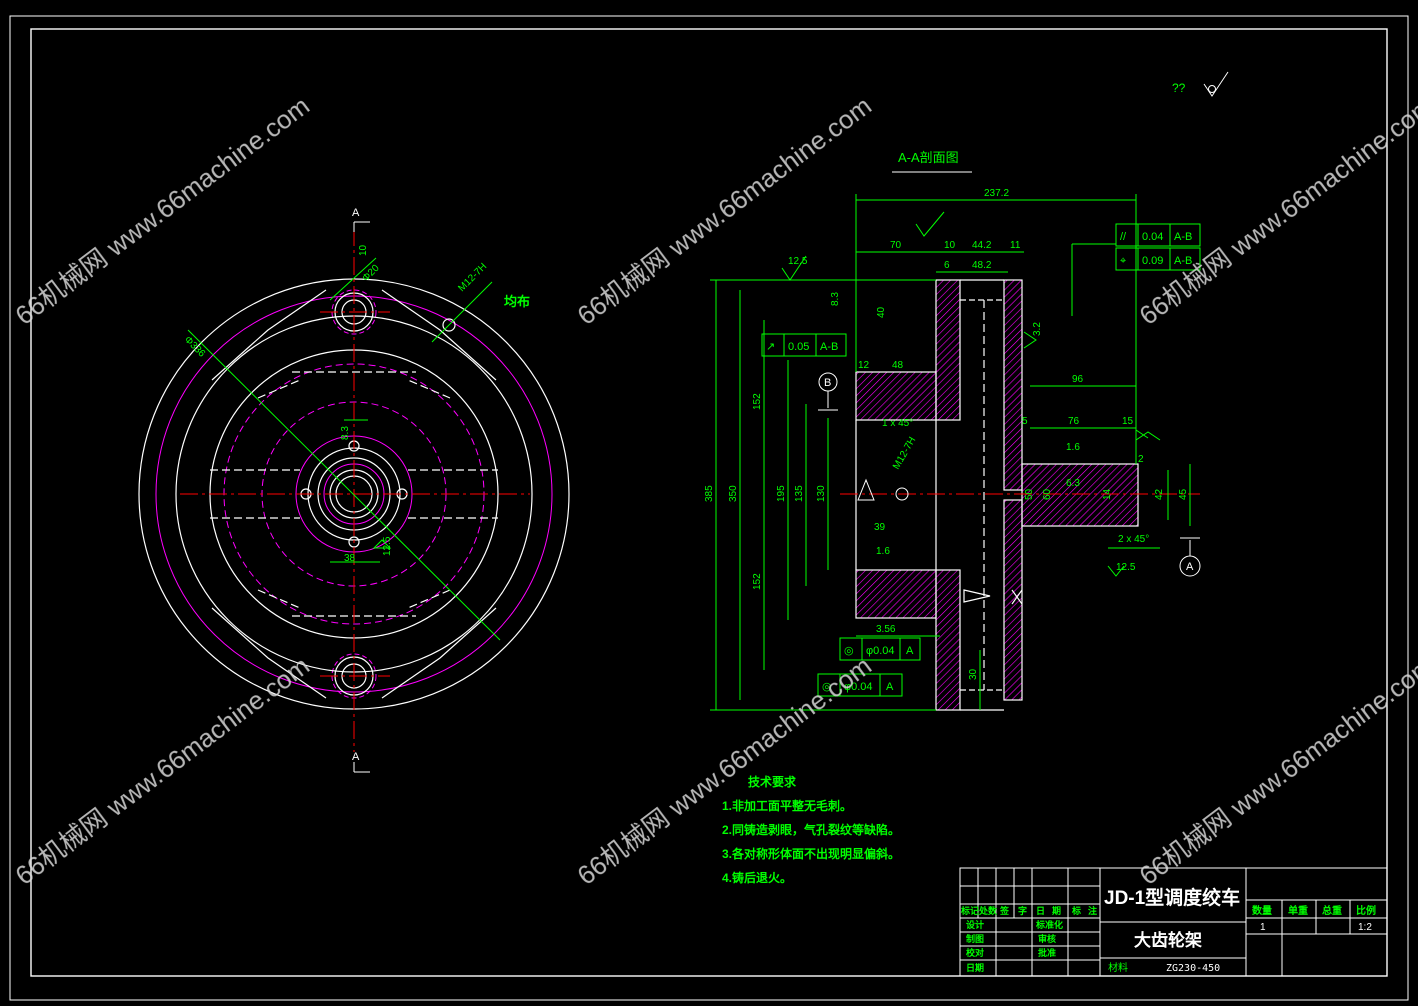 The height and width of the screenshot is (1006, 1418). I want to click on tol-2-value: 0.09, so click(1152, 261).